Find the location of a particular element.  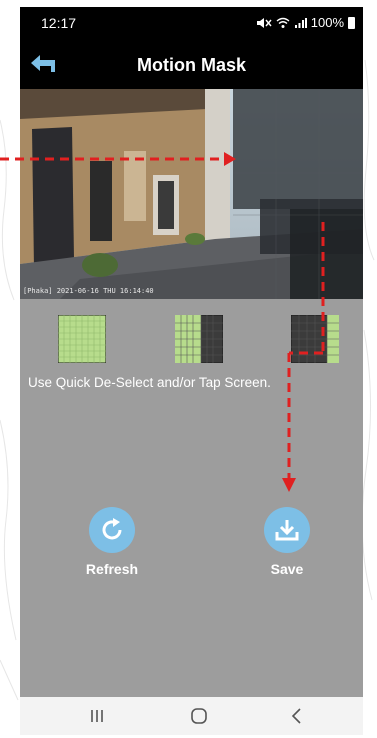

app-header: Motion Mask is located at coordinates (191, 65).